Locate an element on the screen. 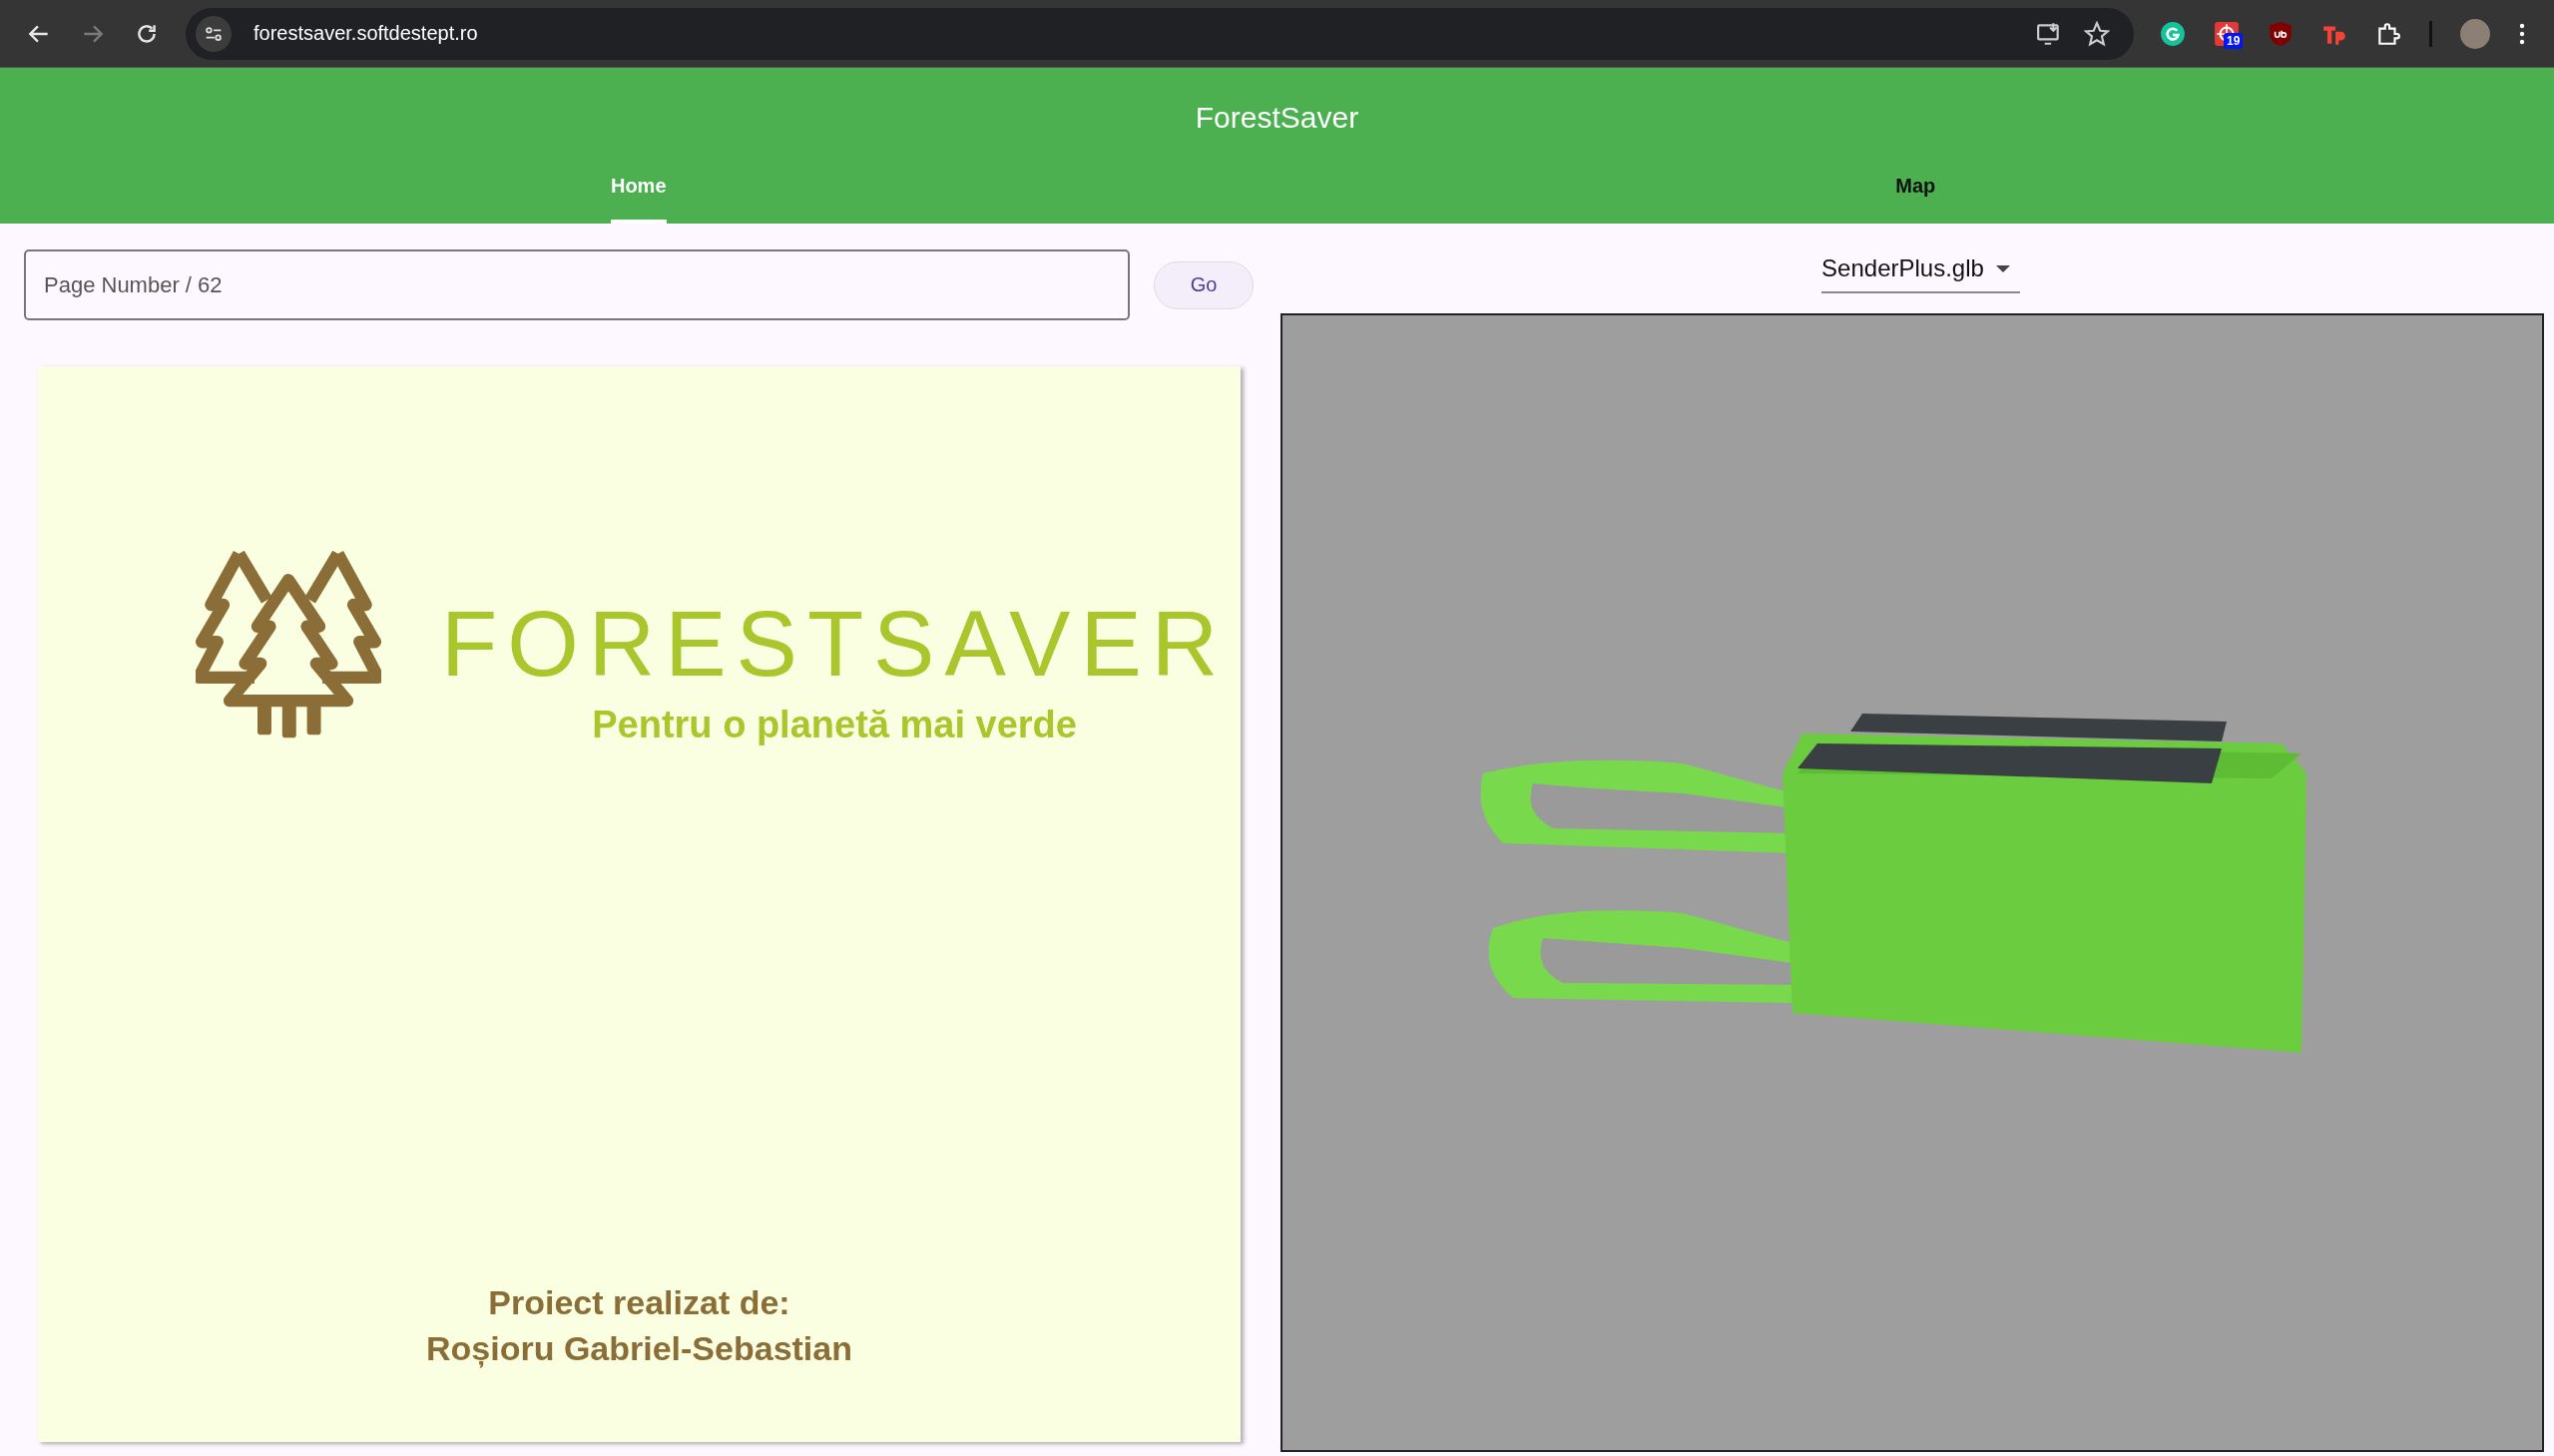 The height and width of the screenshot is (1456, 2554). model-dropdown: SenderPlus.glb is located at coordinates (1920, 269).